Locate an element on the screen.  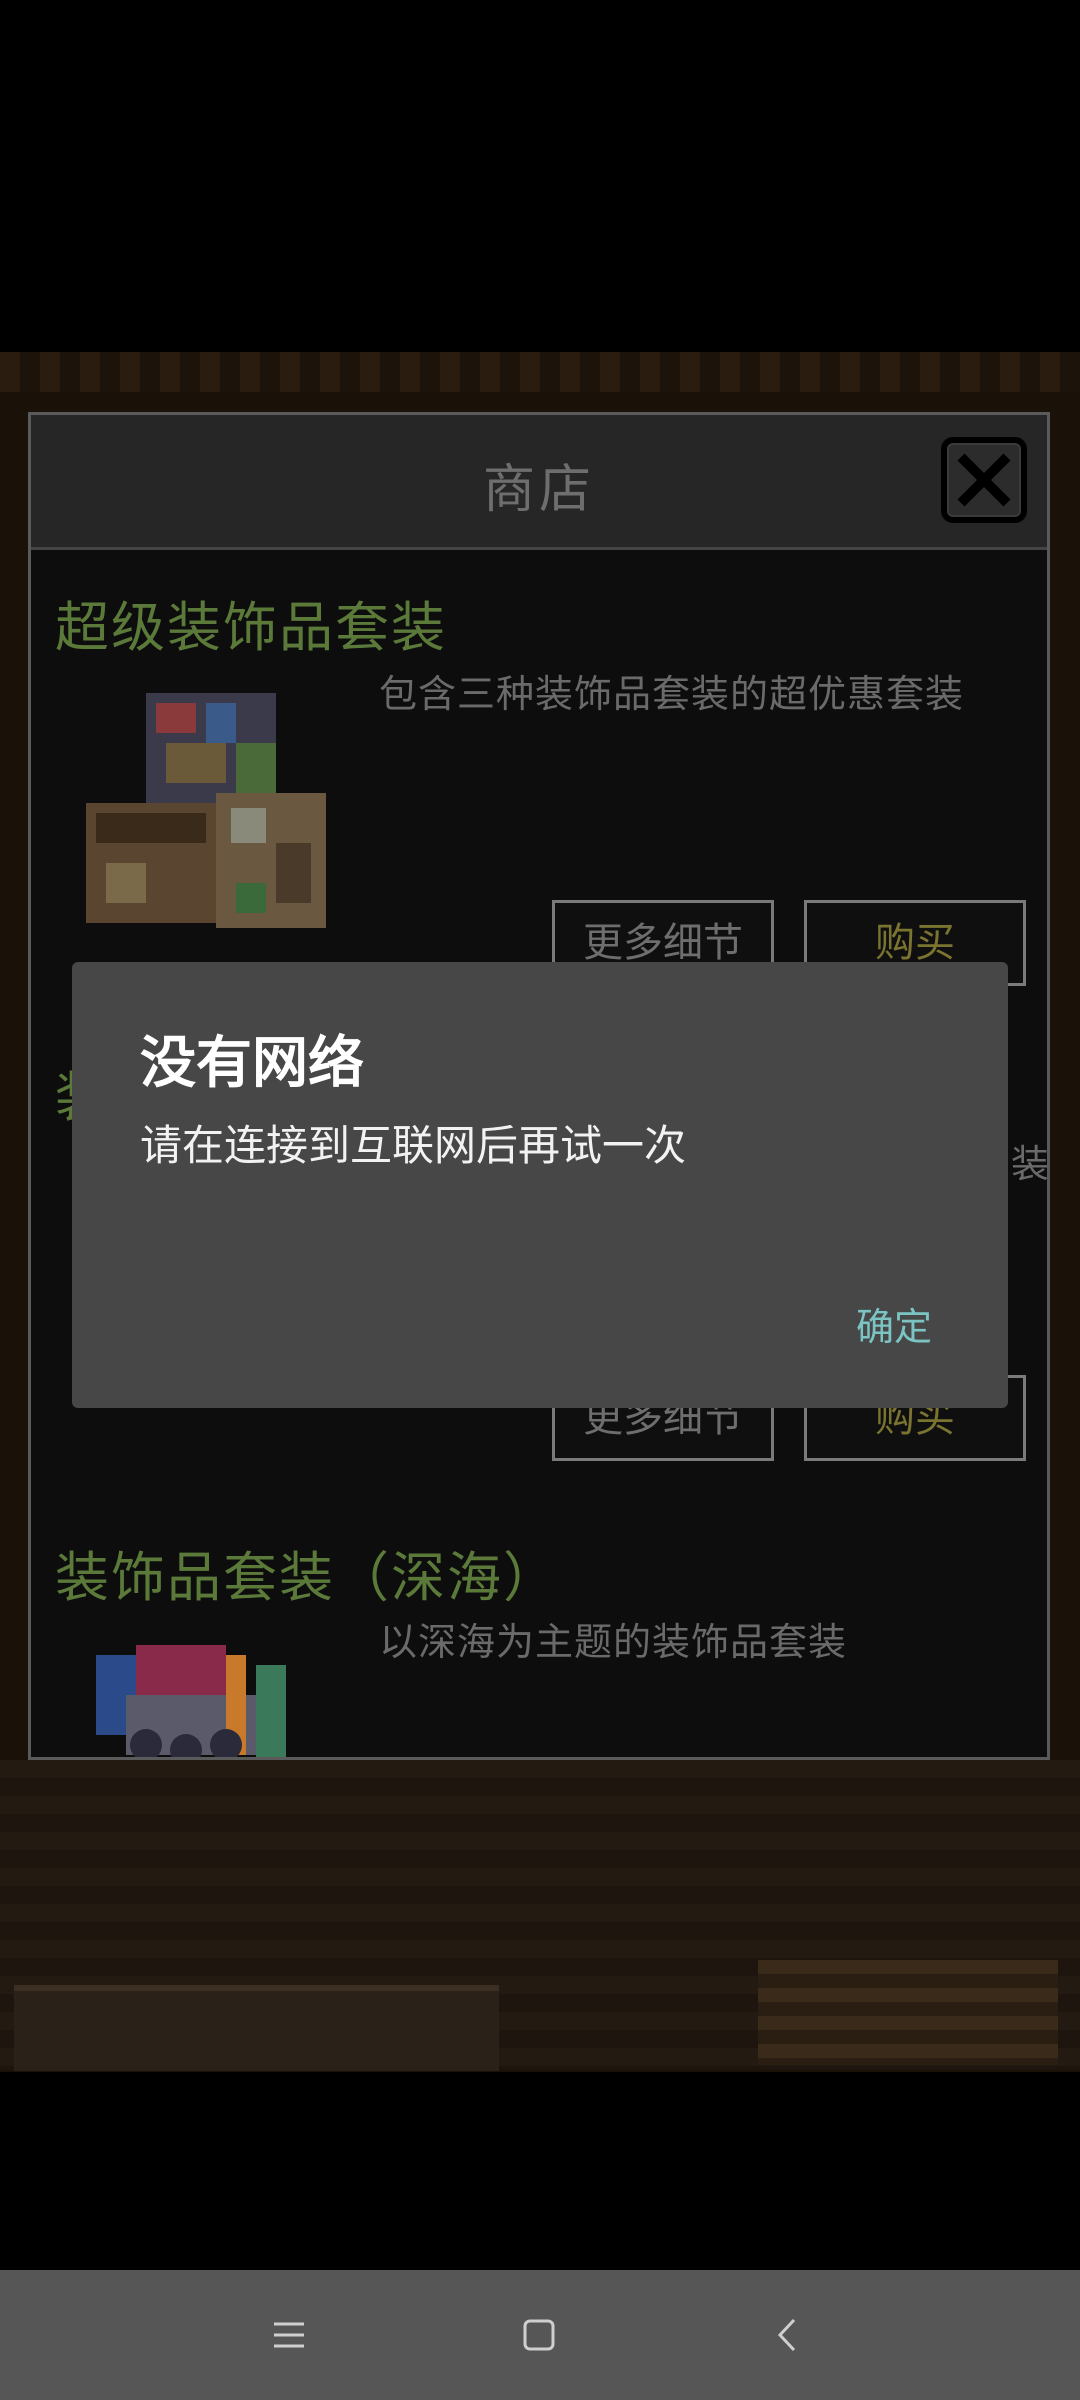
home-square-icon is located at coordinates (539, 2335).